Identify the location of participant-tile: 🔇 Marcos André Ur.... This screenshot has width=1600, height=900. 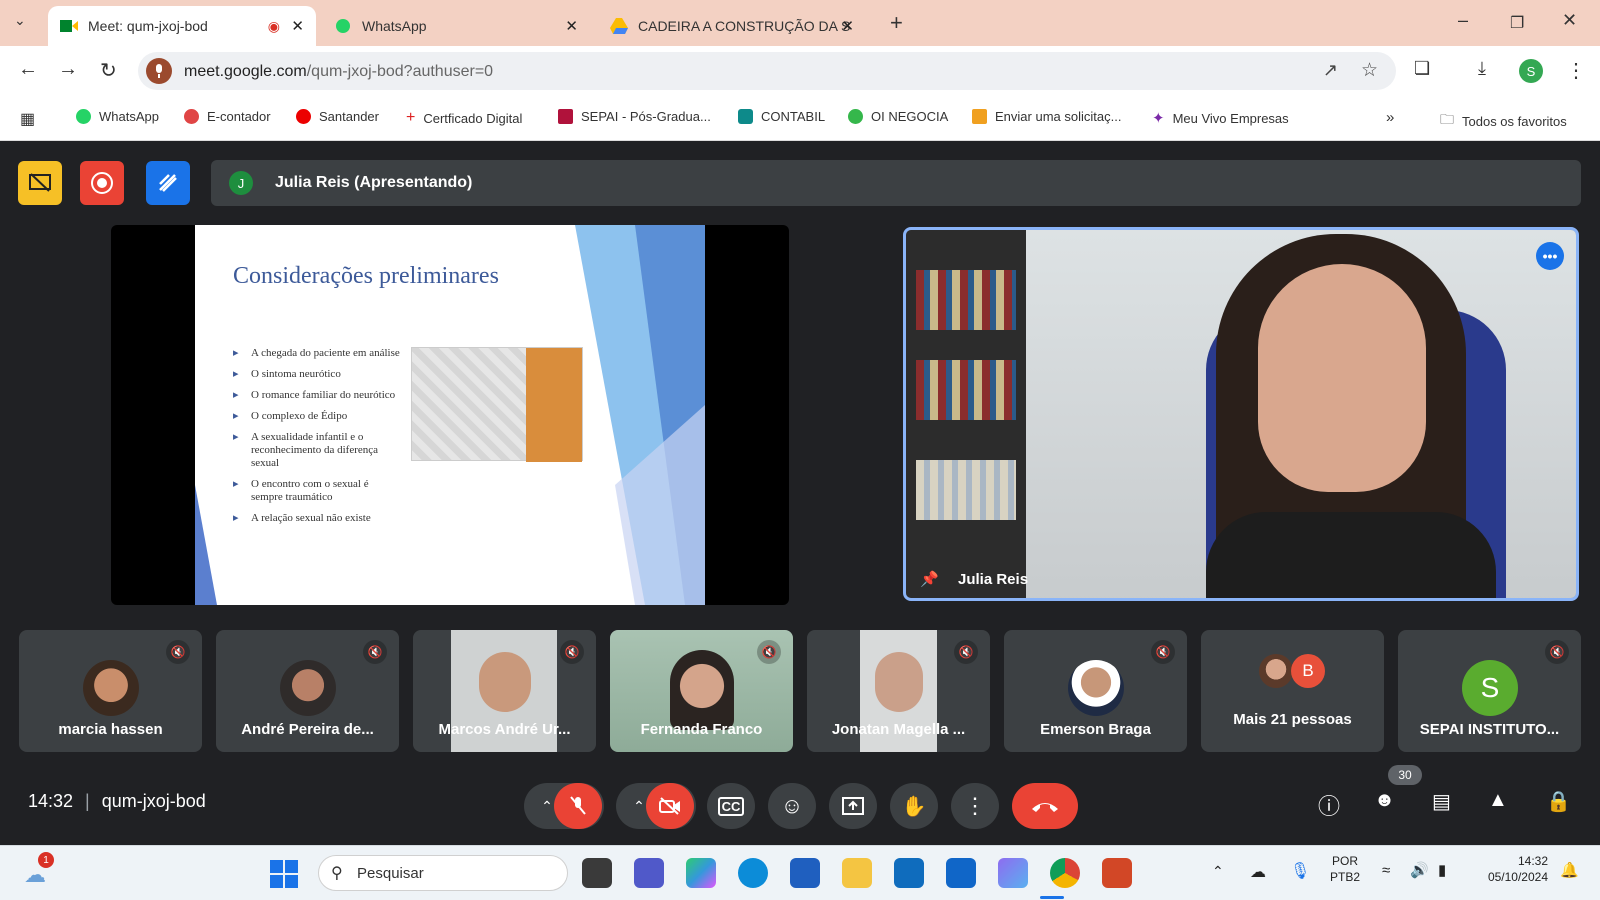
(504, 691).